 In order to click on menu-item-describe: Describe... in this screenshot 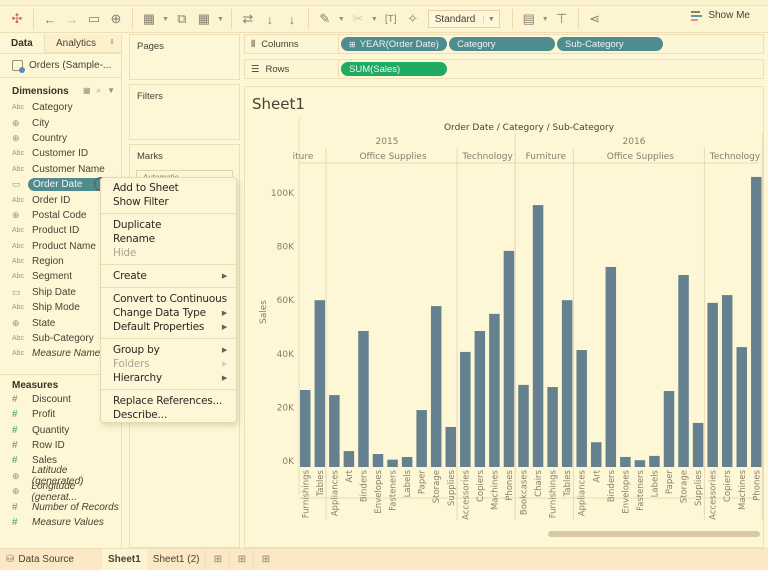, I will do `click(168, 415)`.